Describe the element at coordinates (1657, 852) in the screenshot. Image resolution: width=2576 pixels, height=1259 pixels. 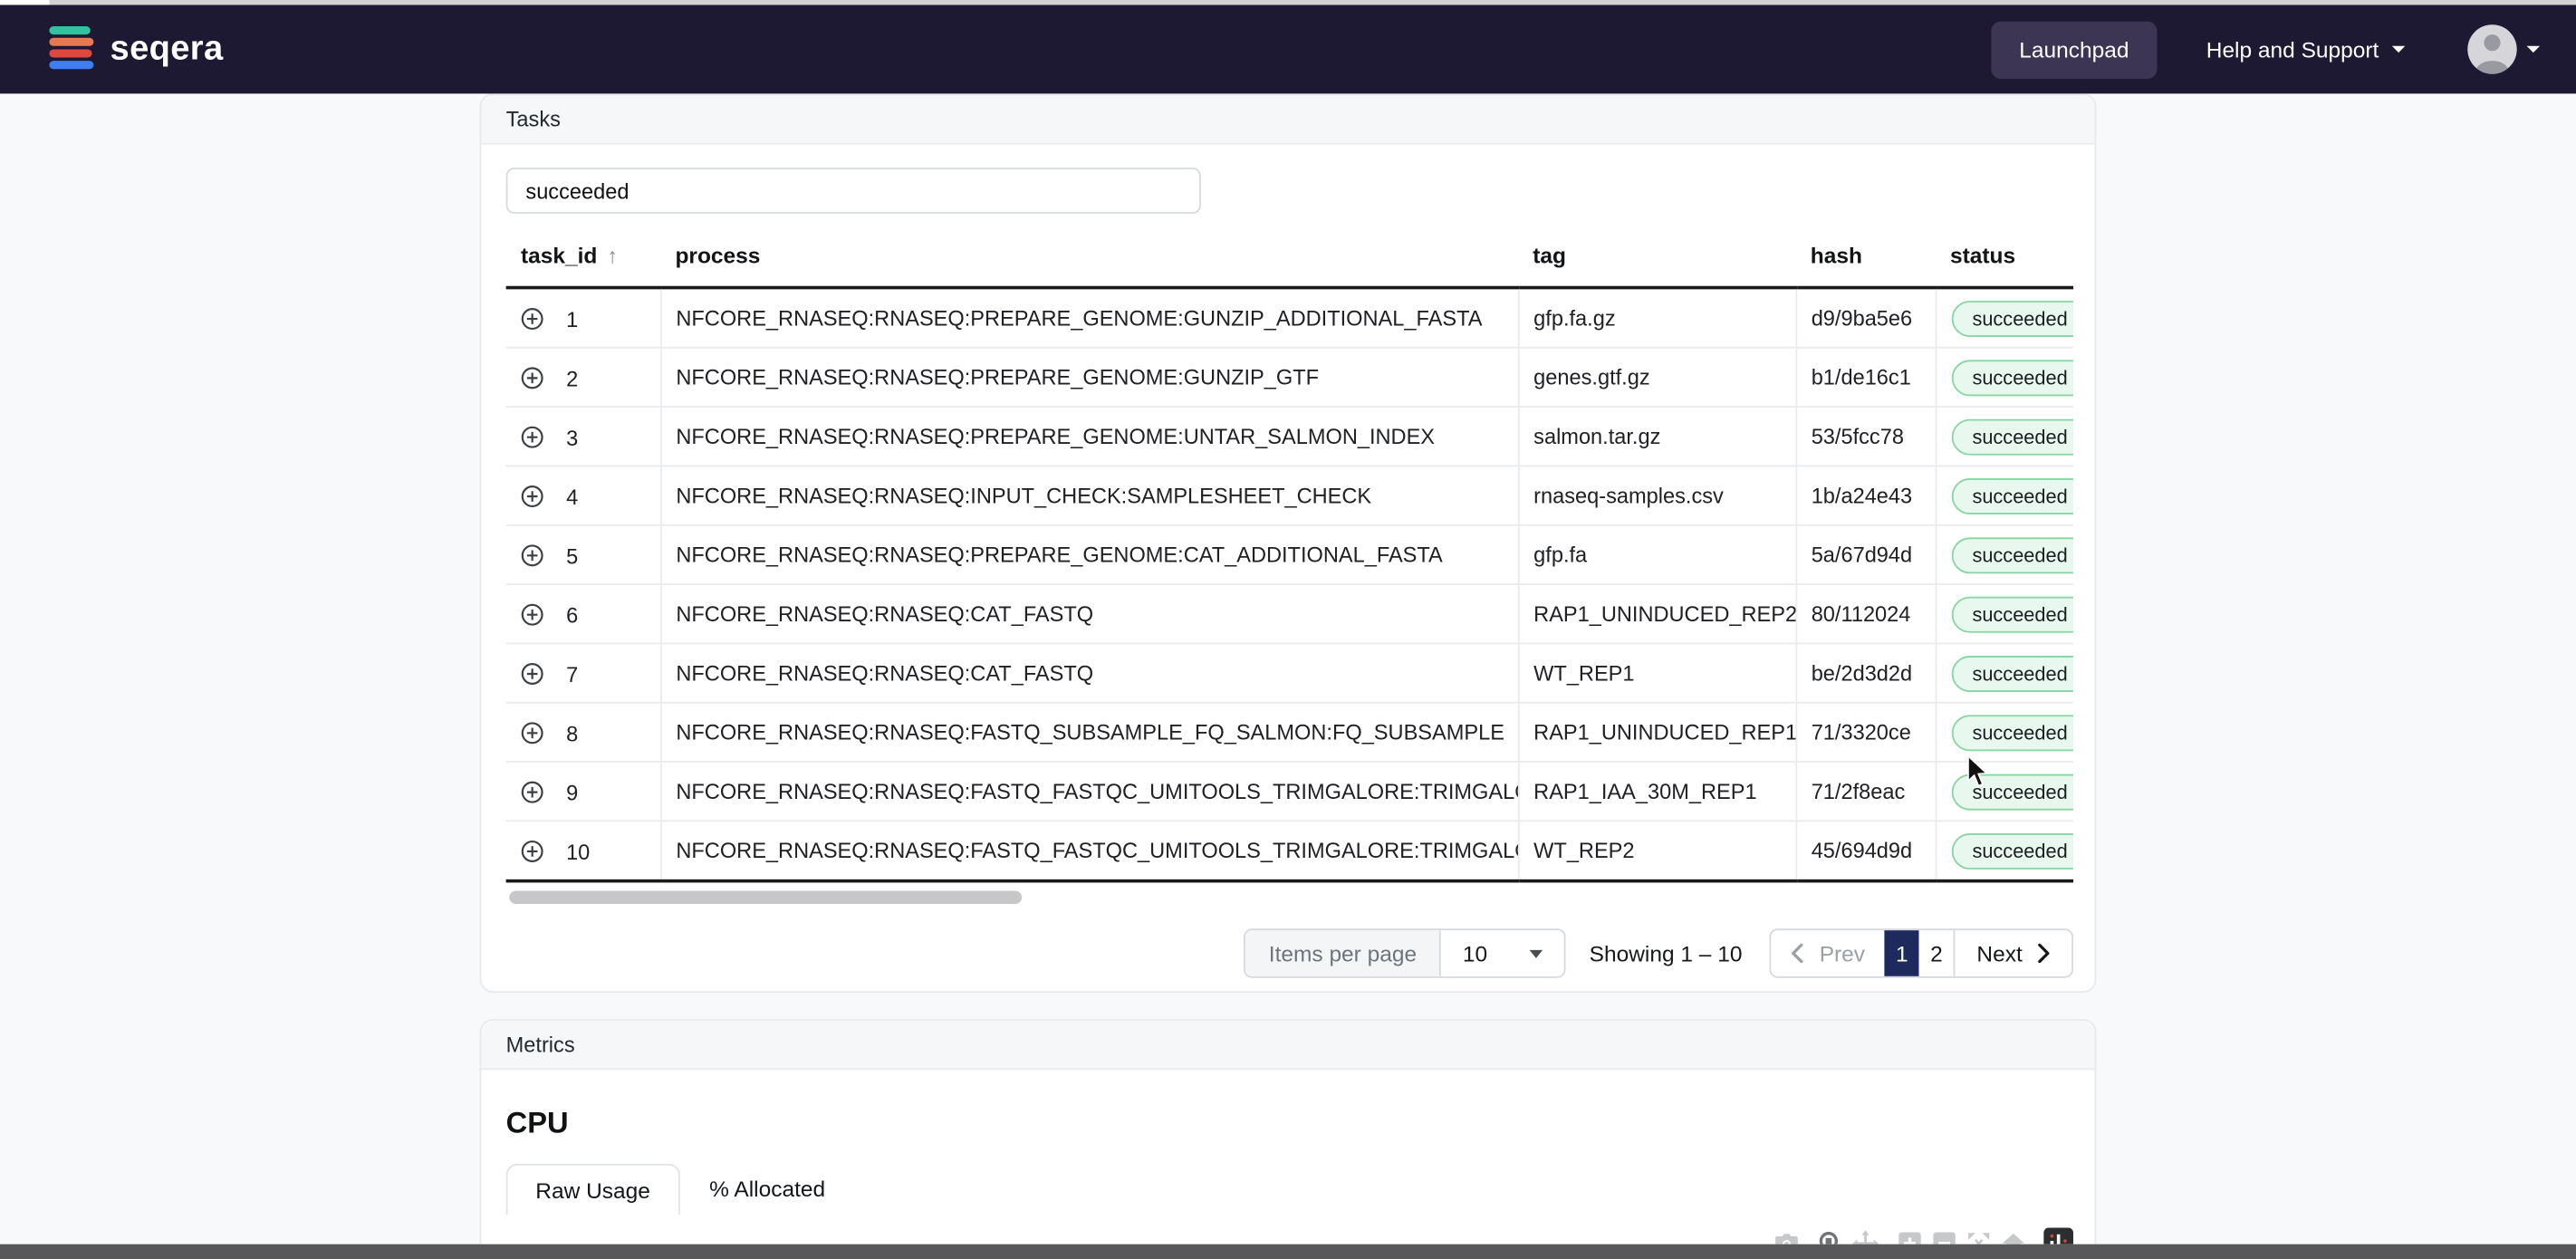
I see `tag-cell: WT_REP2` at that location.